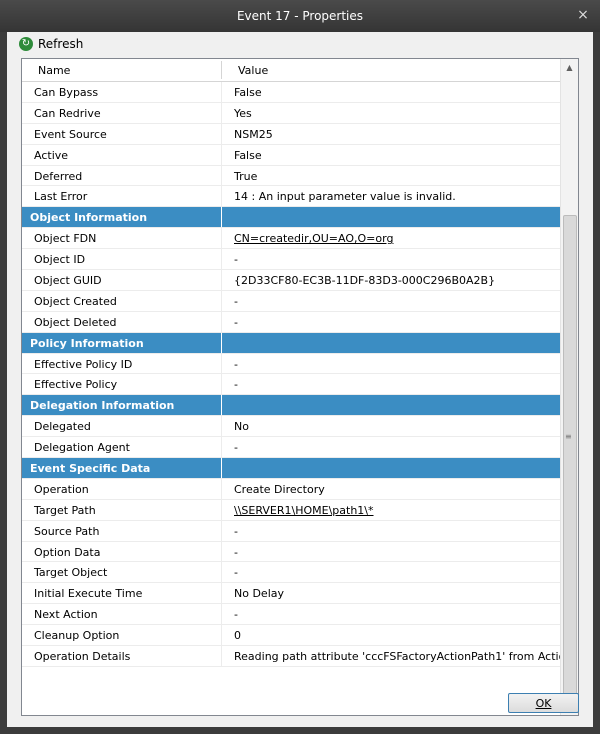 Image resolution: width=600 pixels, height=734 pixels. Describe the element at coordinates (291, 636) in the screenshot. I see `table-row: Cleanup Option 0` at that location.